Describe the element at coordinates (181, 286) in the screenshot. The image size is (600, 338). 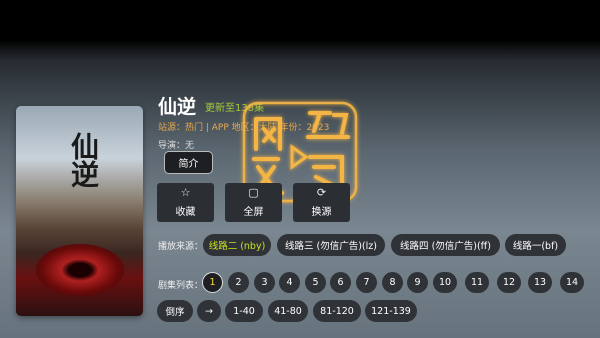
I see `episodes-label: 剧集列表：` at that location.